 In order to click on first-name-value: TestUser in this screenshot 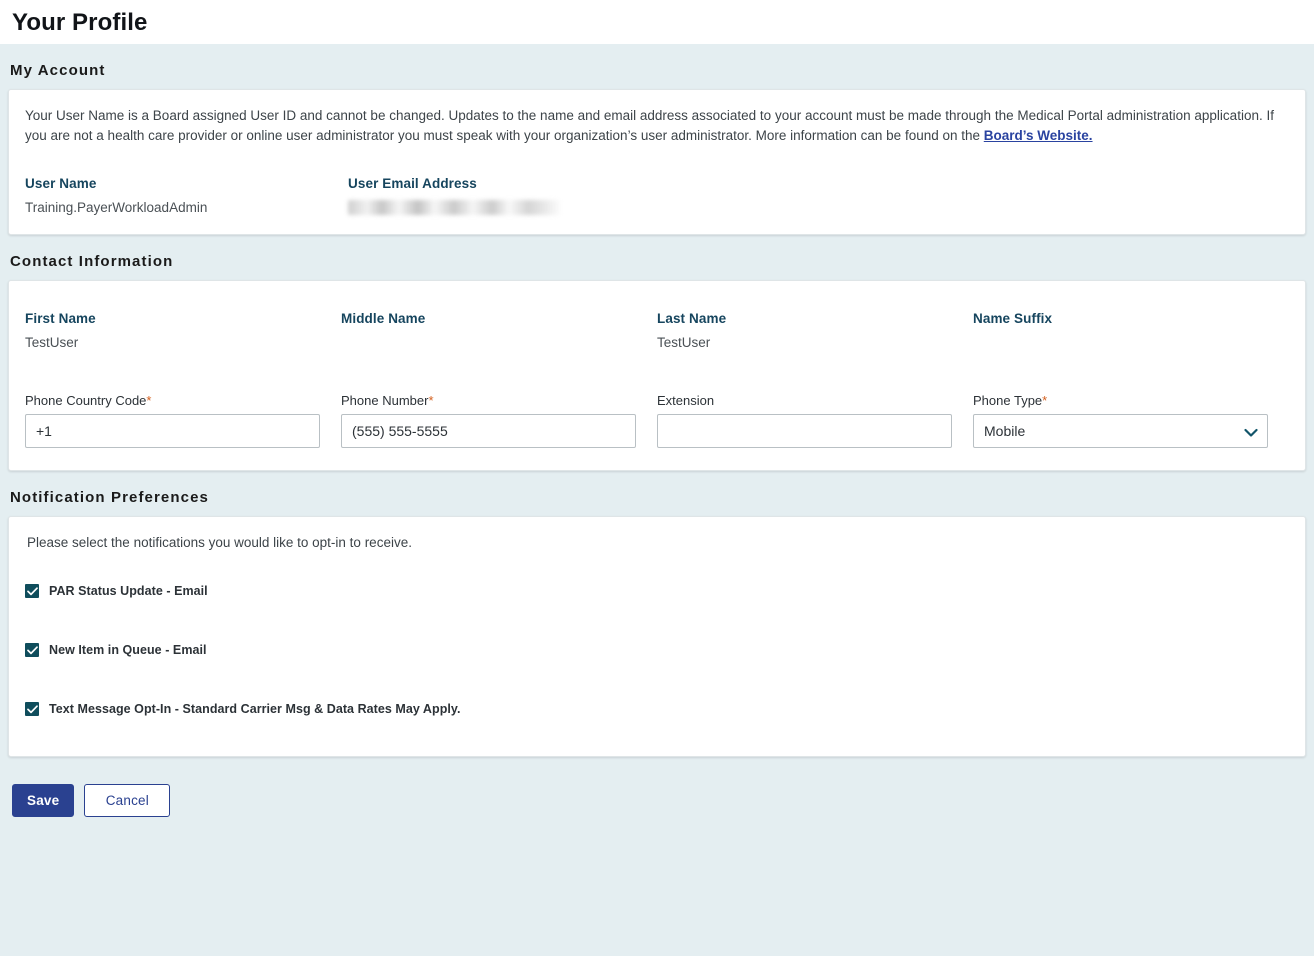, I will do `click(52, 342)`.